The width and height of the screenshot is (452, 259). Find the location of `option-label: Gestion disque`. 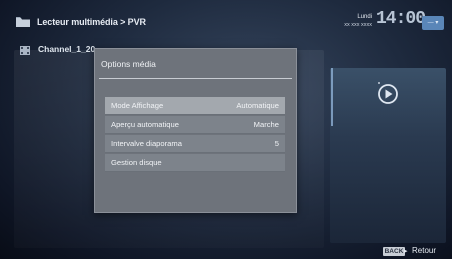

option-label: Gestion disque is located at coordinates (136, 162).